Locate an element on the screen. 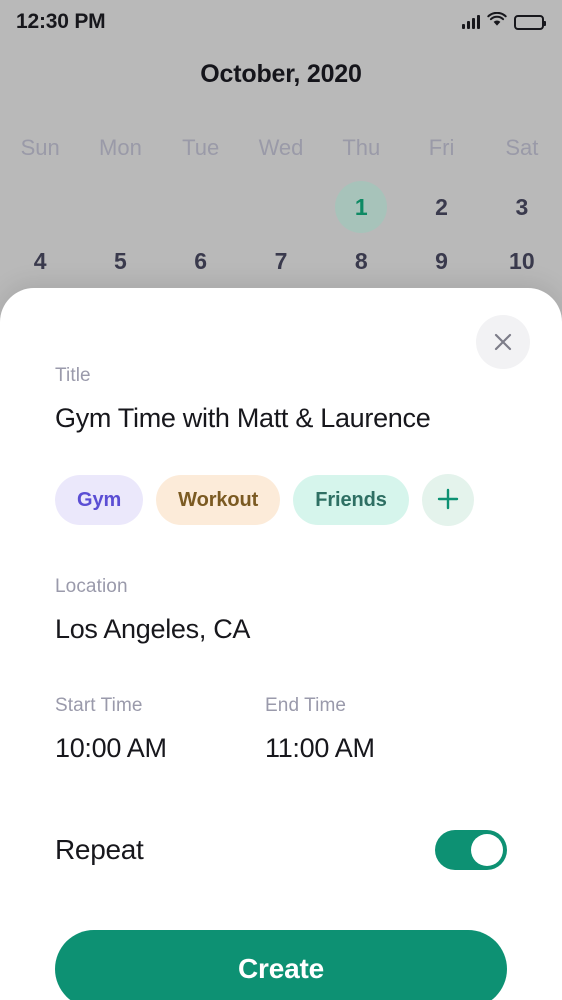 The width and height of the screenshot is (562, 1000). location-field: Location Los Angeles, CA is located at coordinates (281, 610).